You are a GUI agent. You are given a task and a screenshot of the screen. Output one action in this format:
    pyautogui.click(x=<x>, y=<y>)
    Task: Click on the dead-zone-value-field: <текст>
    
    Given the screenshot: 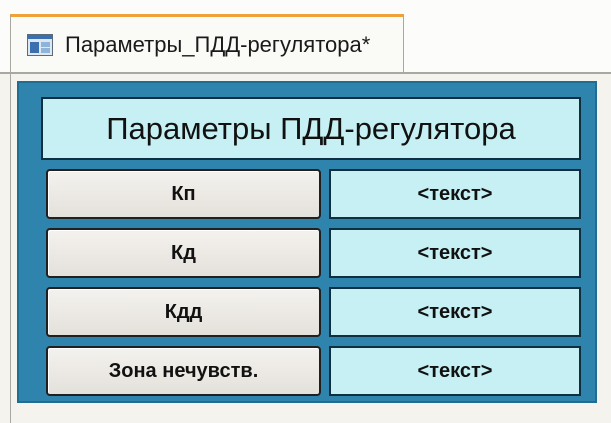 What is the action you would take?
    pyautogui.click(x=455, y=371)
    